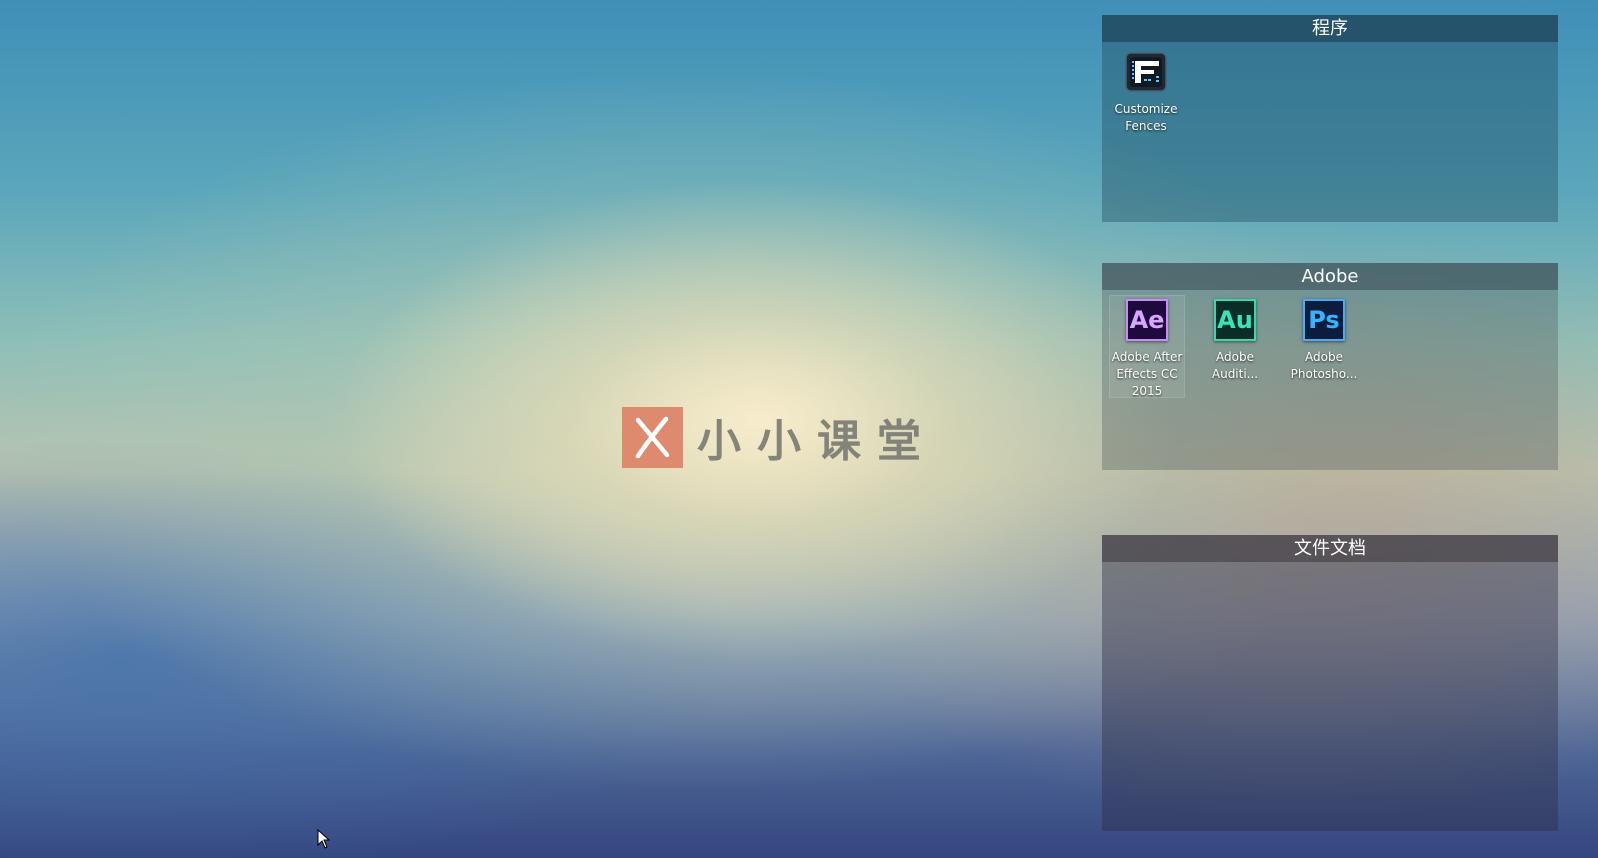 The width and height of the screenshot is (1598, 858). I want to click on watermark: 小小课堂, so click(779, 437).